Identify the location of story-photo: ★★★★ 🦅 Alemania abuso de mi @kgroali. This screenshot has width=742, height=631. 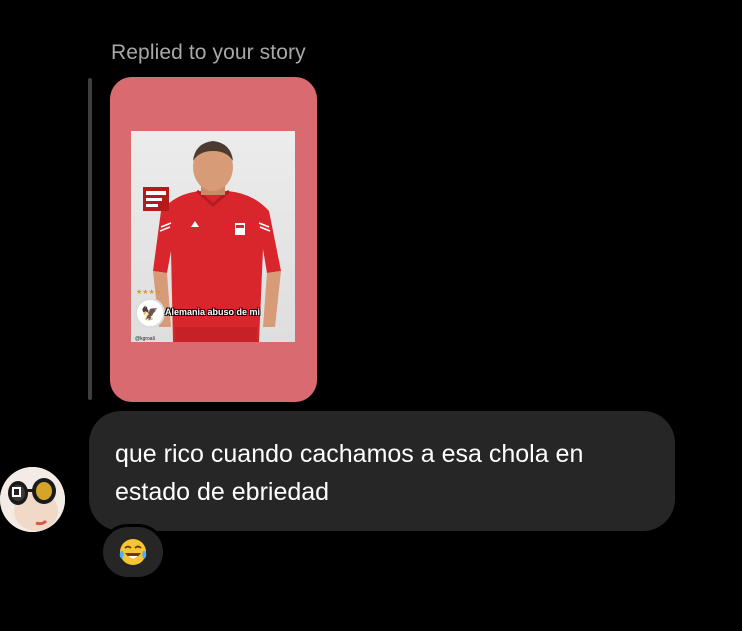
(213, 236).